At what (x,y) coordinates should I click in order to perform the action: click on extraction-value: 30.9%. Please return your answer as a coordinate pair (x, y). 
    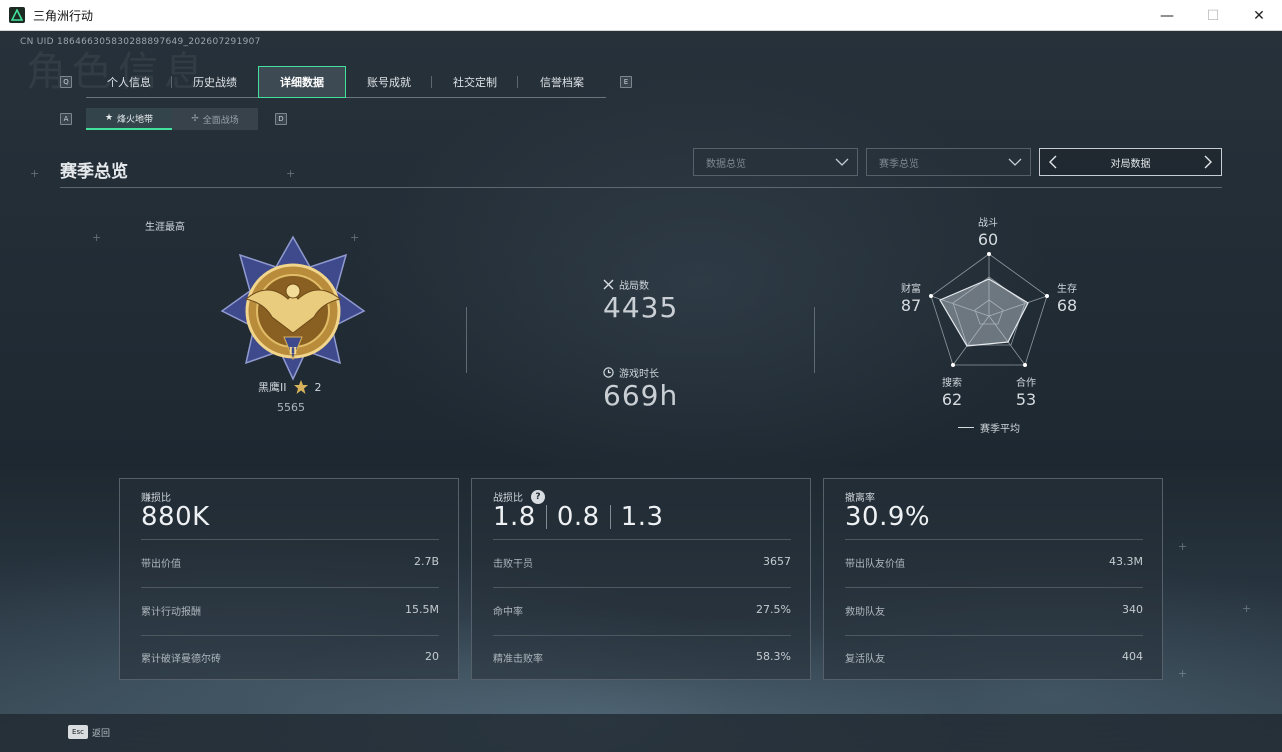
    Looking at the image, I should click on (888, 517).